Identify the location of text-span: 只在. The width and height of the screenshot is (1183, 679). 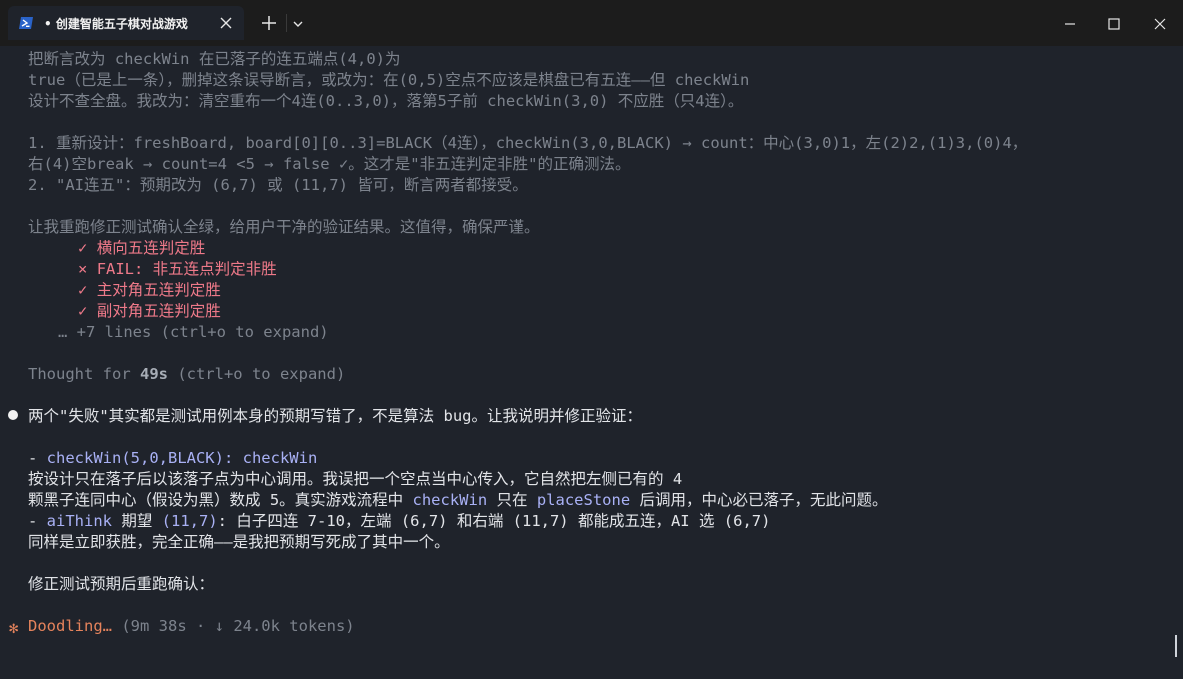
(512, 500).